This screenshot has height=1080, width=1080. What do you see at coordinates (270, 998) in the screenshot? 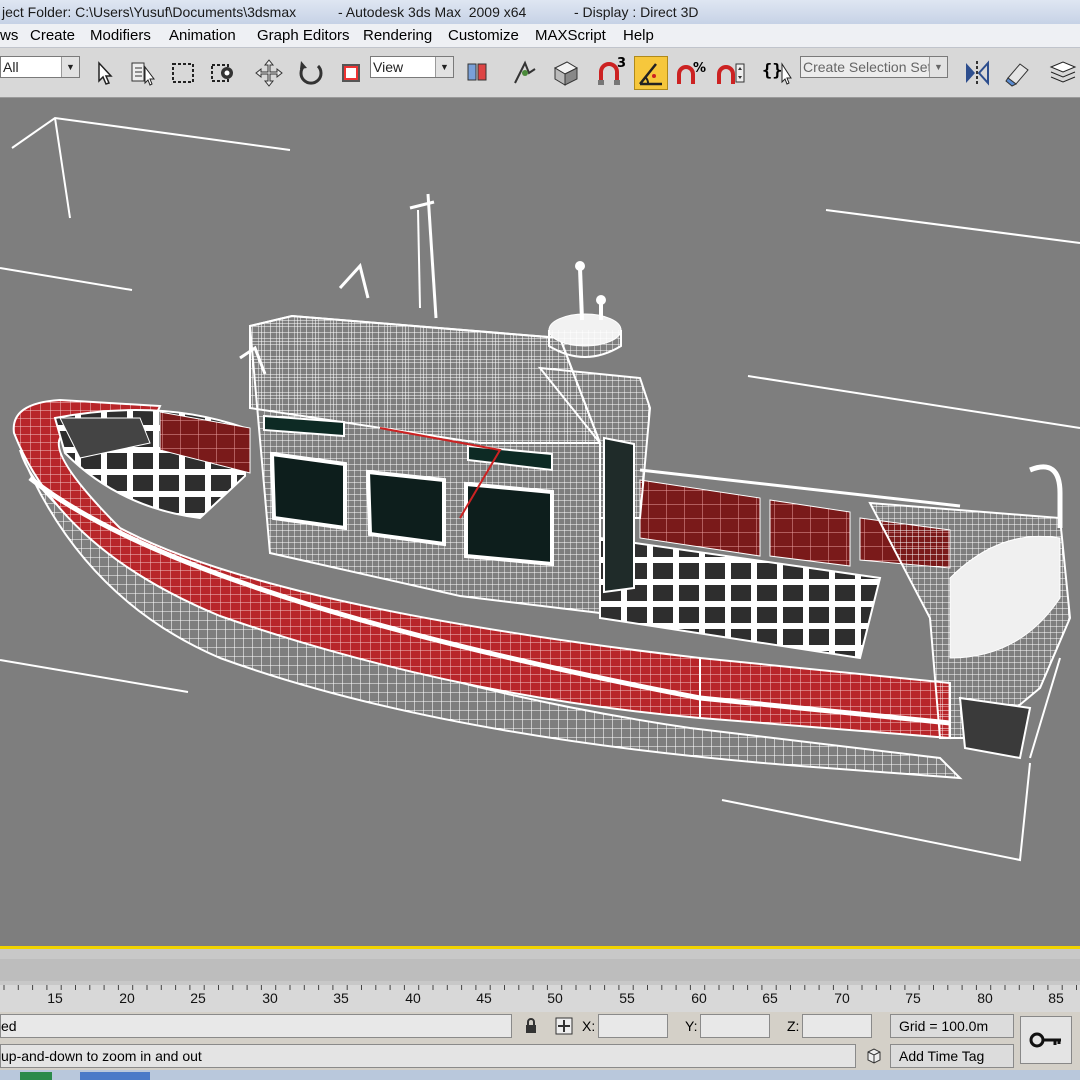
I see `tick-label: 30` at bounding box center [270, 998].